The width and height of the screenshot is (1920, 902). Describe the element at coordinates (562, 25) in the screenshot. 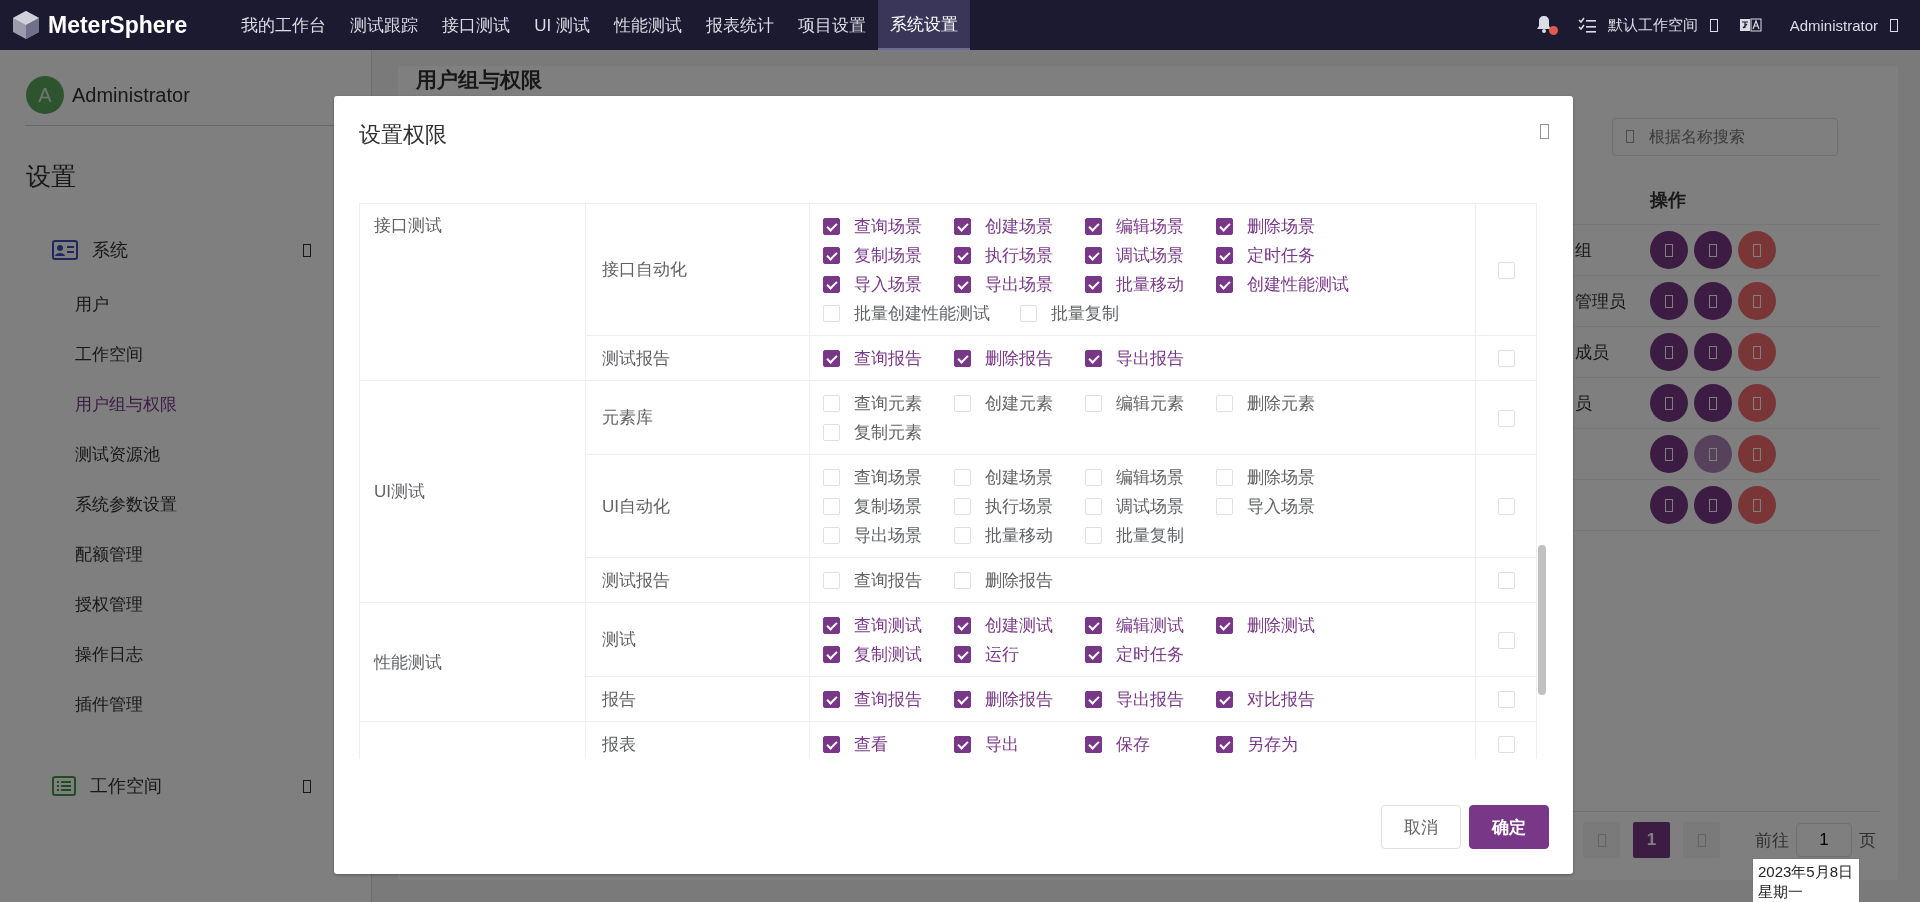

I see `nav-tab: UI 测试` at that location.